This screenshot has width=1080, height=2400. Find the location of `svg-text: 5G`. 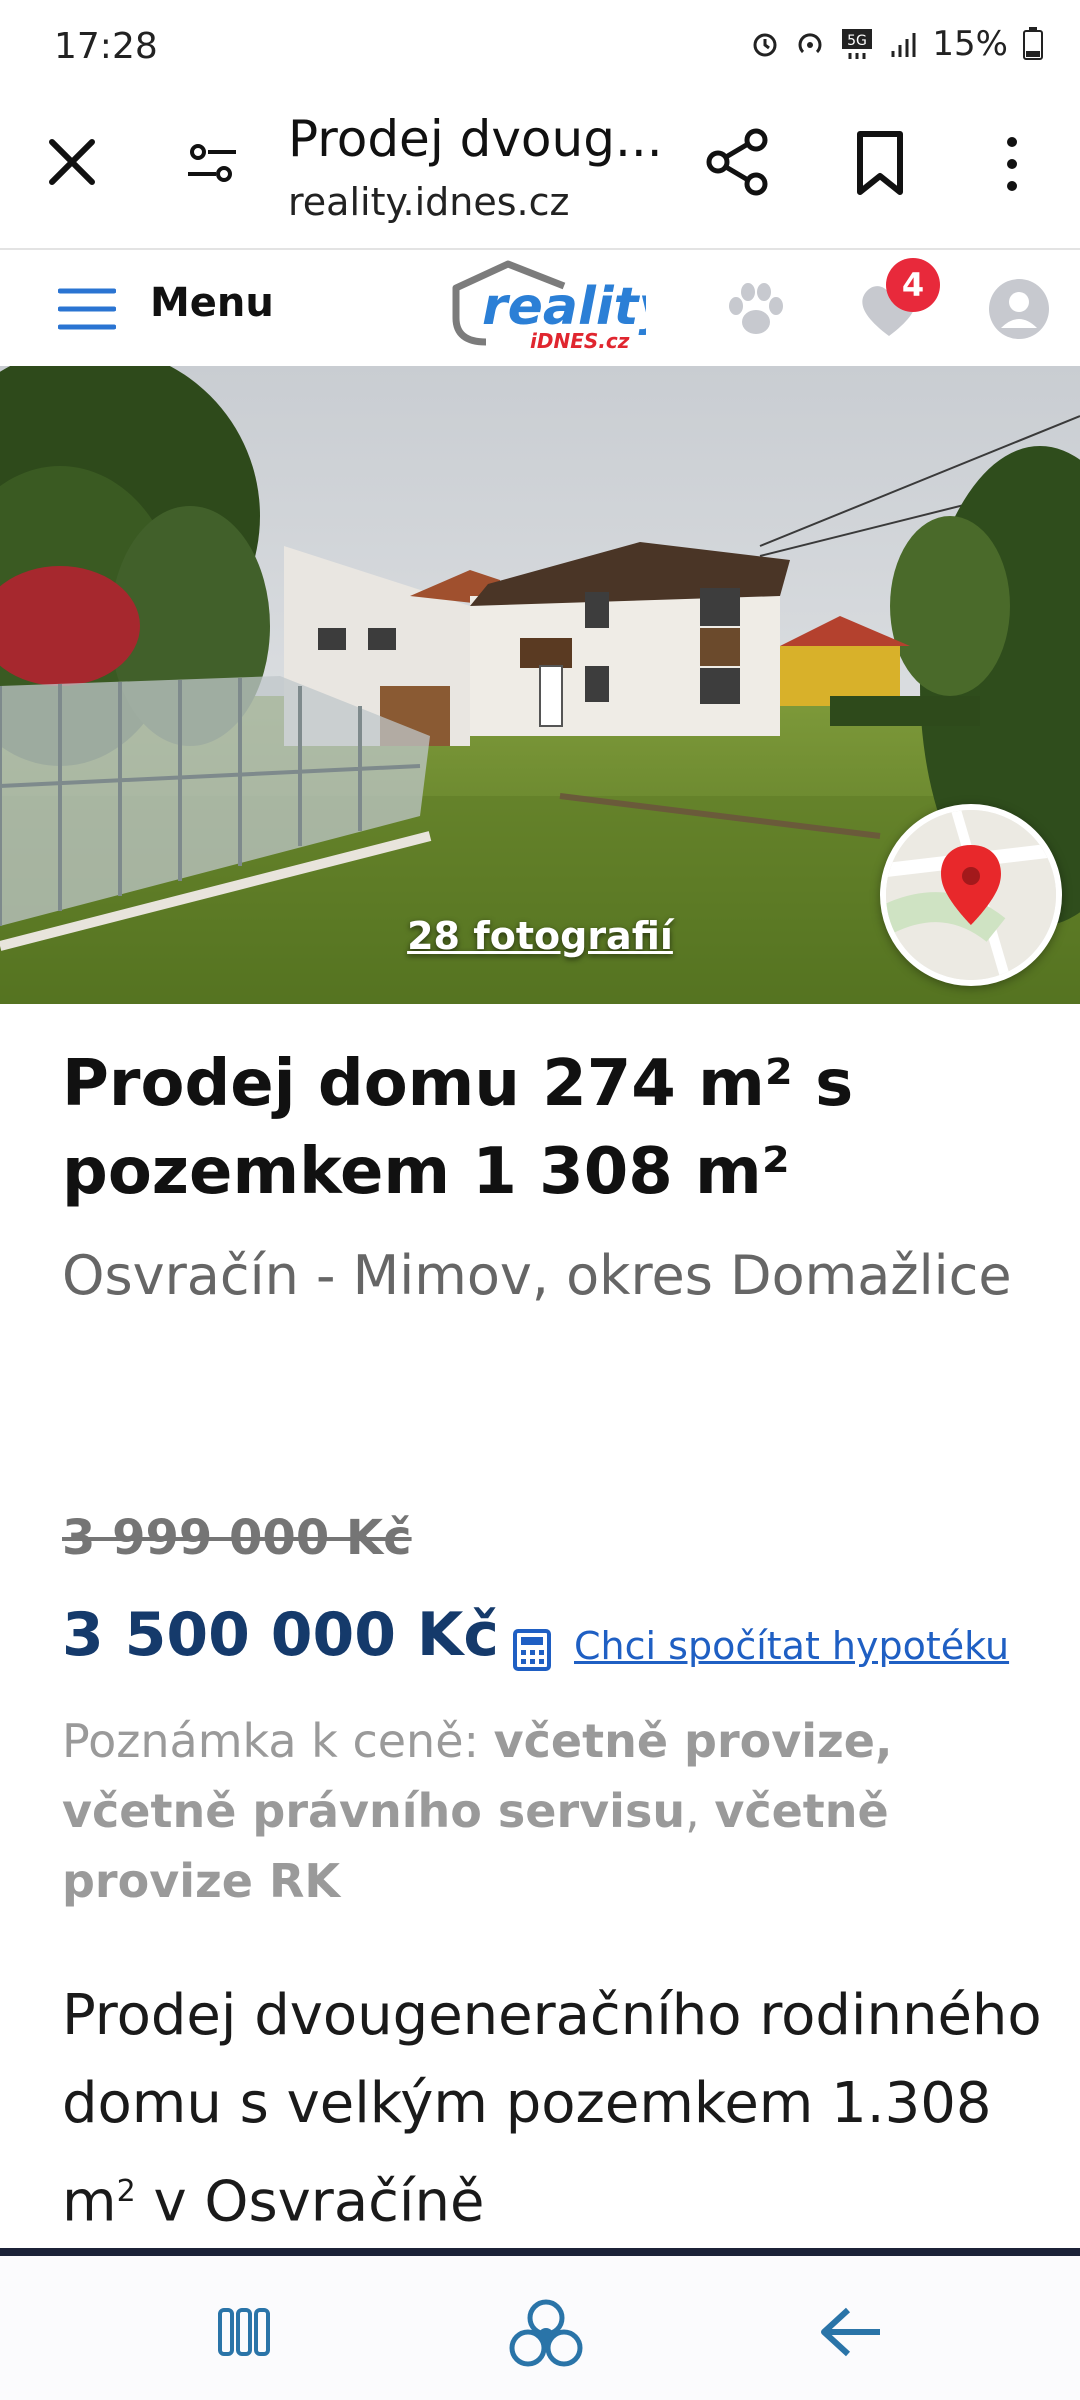

svg-text: 5G is located at coordinates (858, 41).